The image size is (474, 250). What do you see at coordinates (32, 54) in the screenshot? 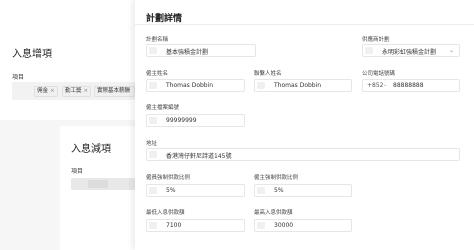
I see `income-add-title: 入息增項` at bounding box center [32, 54].